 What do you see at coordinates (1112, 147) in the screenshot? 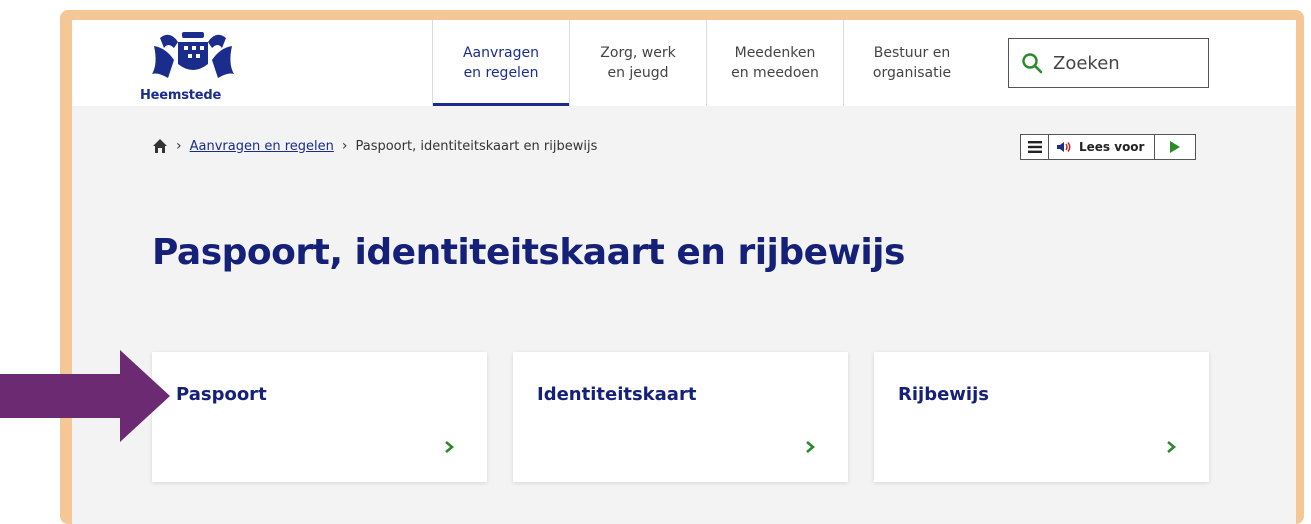
I see `read-aloud-label: Lees voor` at bounding box center [1112, 147].